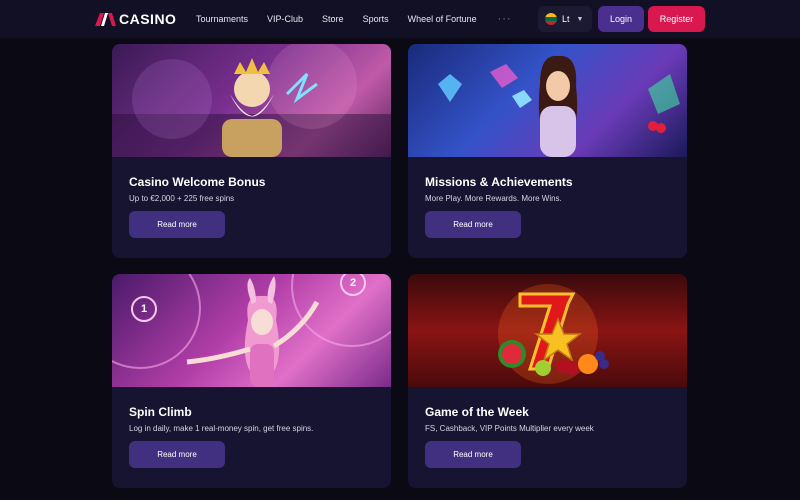 This screenshot has height=500, width=800. I want to click on card-title: Missions & Achievements, so click(499, 182).